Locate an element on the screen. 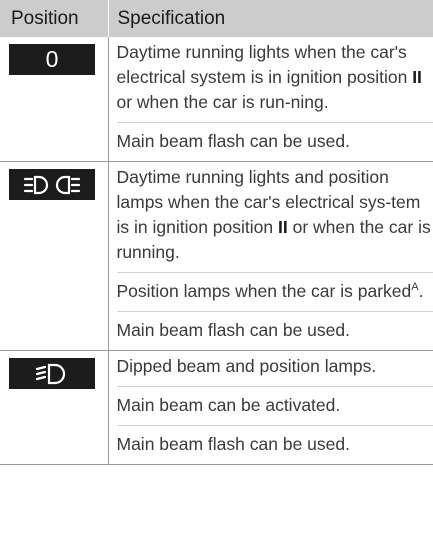  text-run: Position lamps when the car is parked is located at coordinates (264, 291).